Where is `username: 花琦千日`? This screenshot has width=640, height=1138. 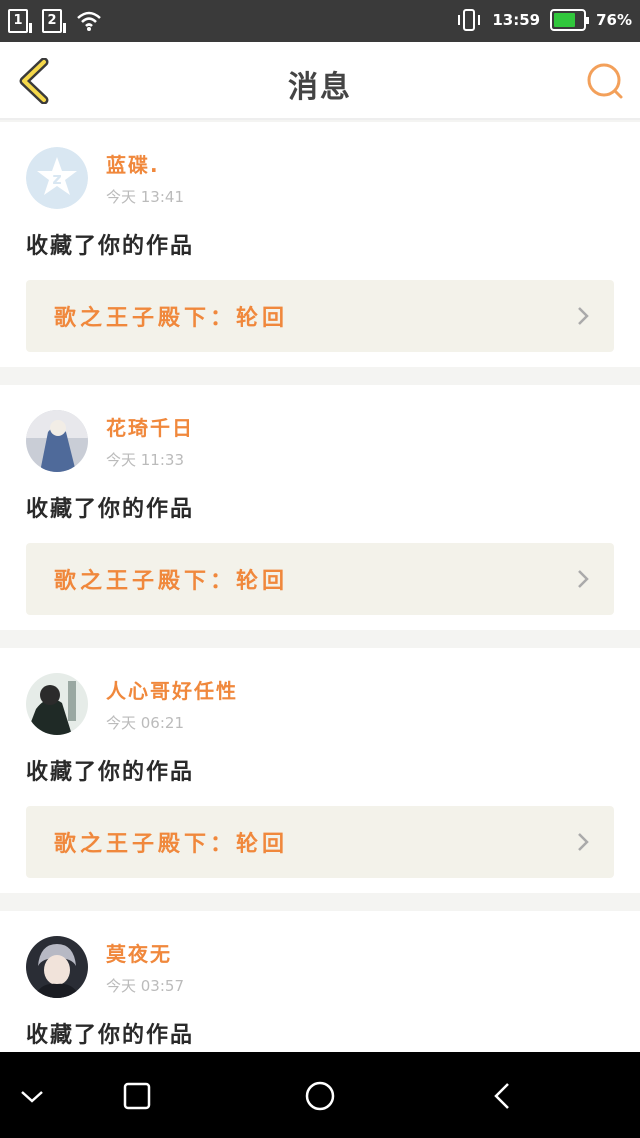 username: 花琦千日 is located at coordinates (150, 426).